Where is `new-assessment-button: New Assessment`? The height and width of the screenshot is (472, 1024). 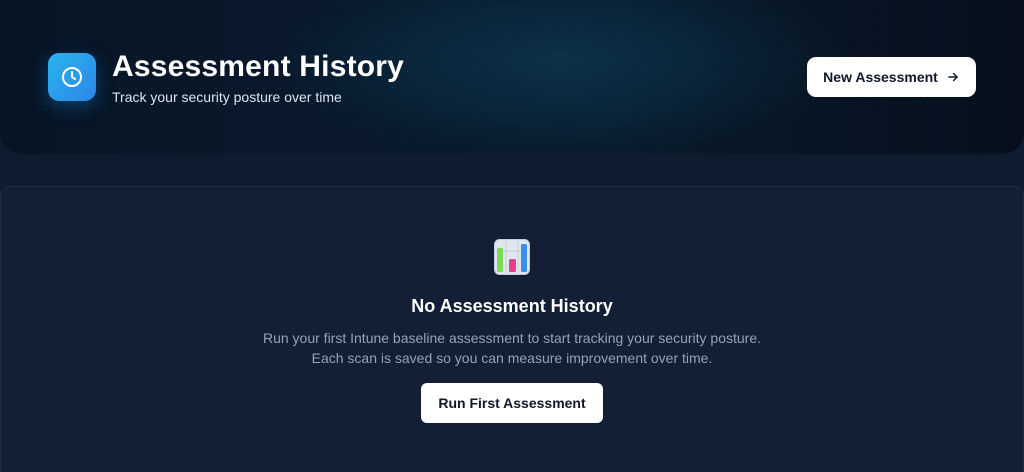 new-assessment-button: New Assessment is located at coordinates (891, 77).